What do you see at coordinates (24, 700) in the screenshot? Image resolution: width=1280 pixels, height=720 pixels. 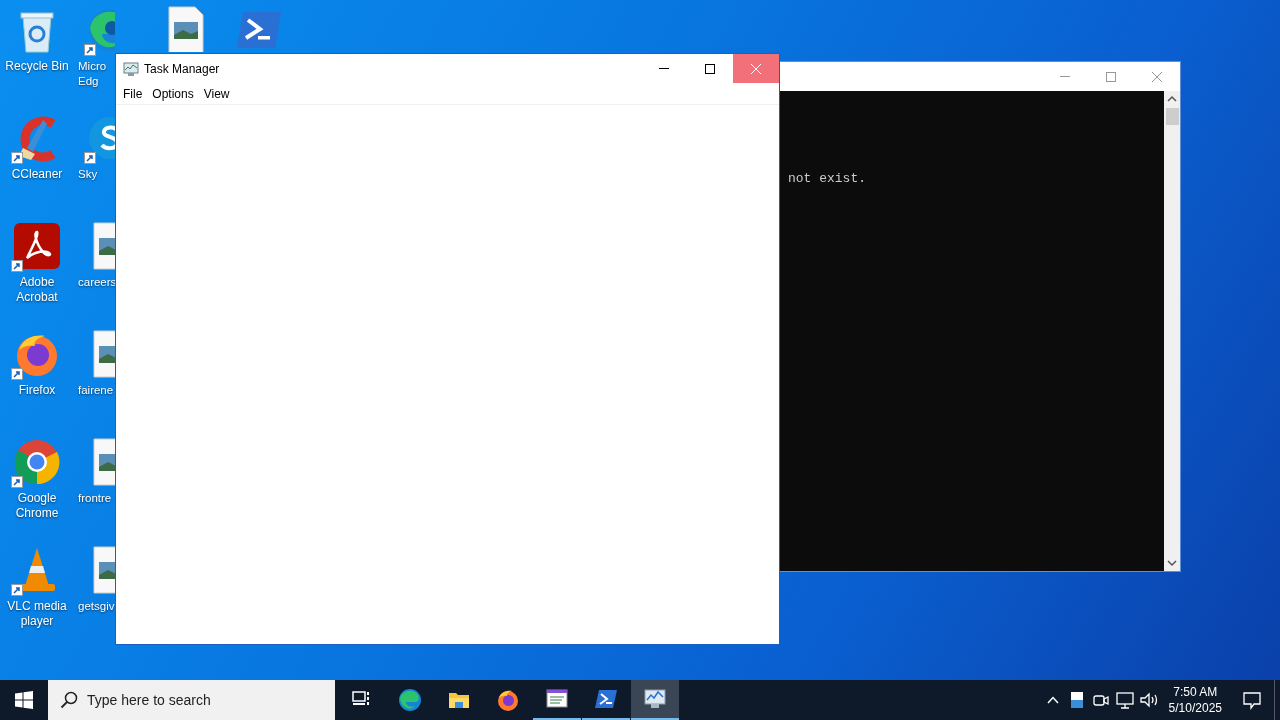 I see `windows-logo-icon` at bounding box center [24, 700].